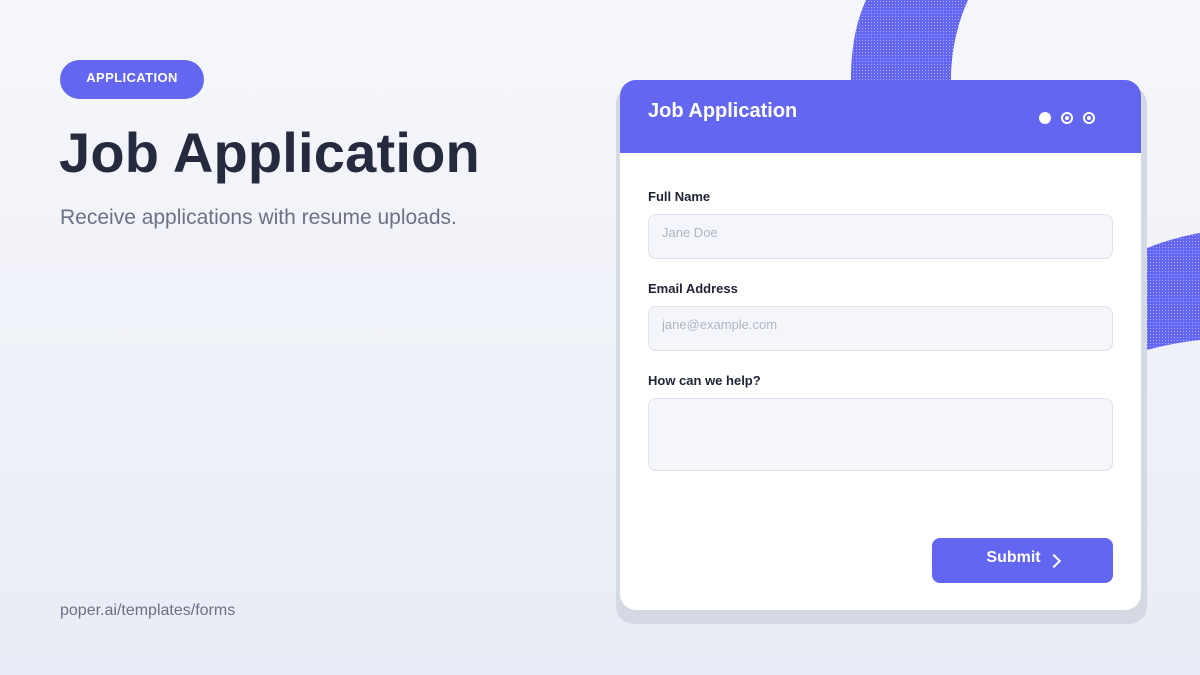 The width and height of the screenshot is (1200, 675). What do you see at coordinates (880, 116) in the screenshot?
I see `card-header: Job Application` at bounding box center [880, 116].